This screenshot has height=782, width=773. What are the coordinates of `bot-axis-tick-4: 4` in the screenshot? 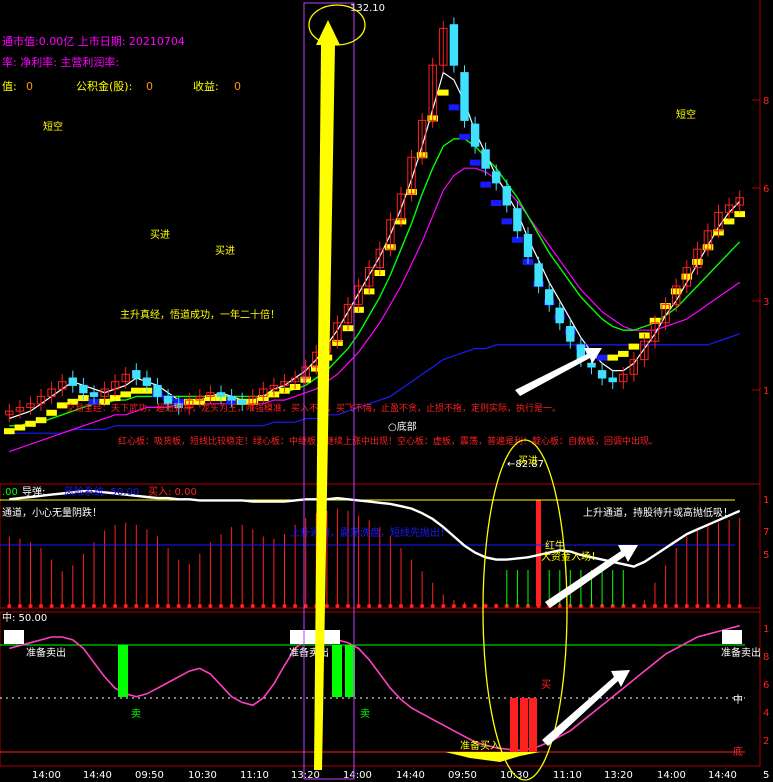 It's located at (766, 713).